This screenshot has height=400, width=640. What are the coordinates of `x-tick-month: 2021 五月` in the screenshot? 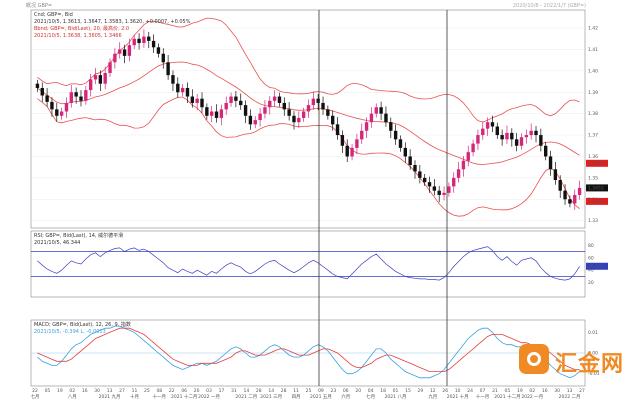 It's located at (321, 397).